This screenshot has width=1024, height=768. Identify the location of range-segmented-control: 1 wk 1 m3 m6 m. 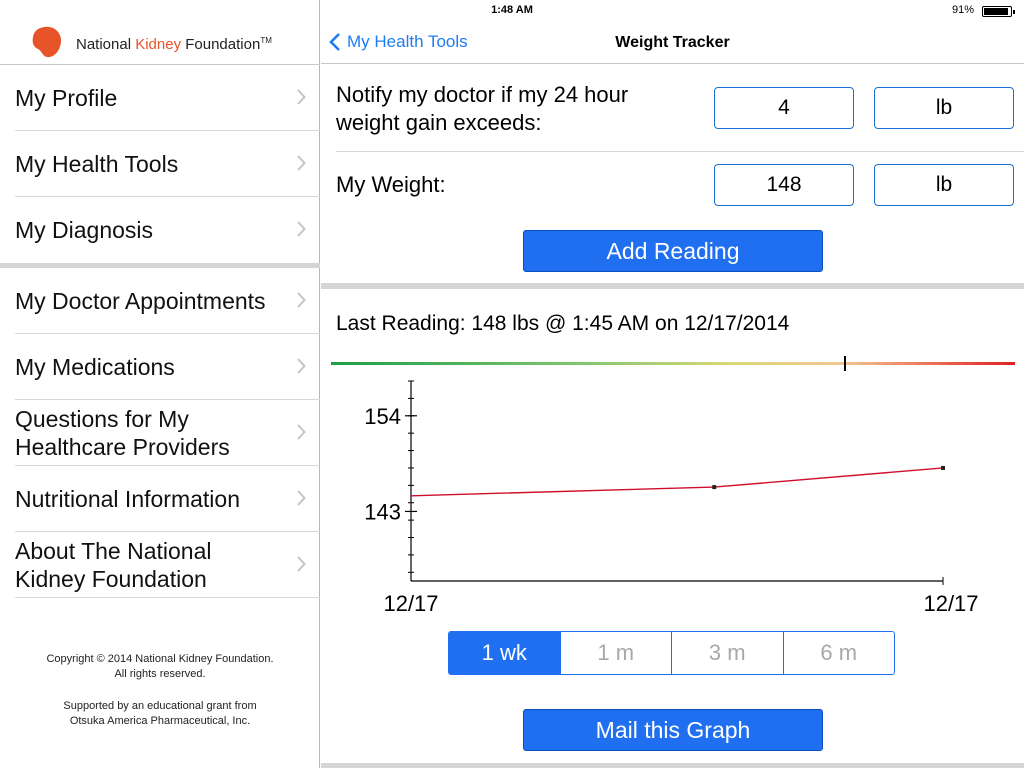
(671, 653).